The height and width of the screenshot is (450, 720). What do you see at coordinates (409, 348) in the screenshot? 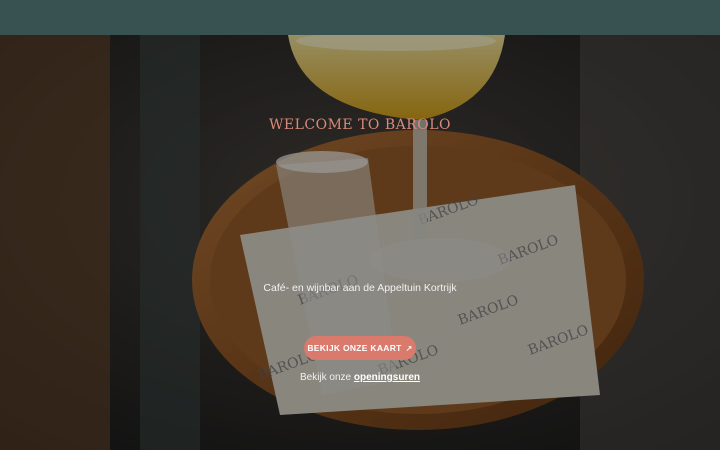
I see `arrow-up-right-icon: ↗` at bounding box center [409, 348].